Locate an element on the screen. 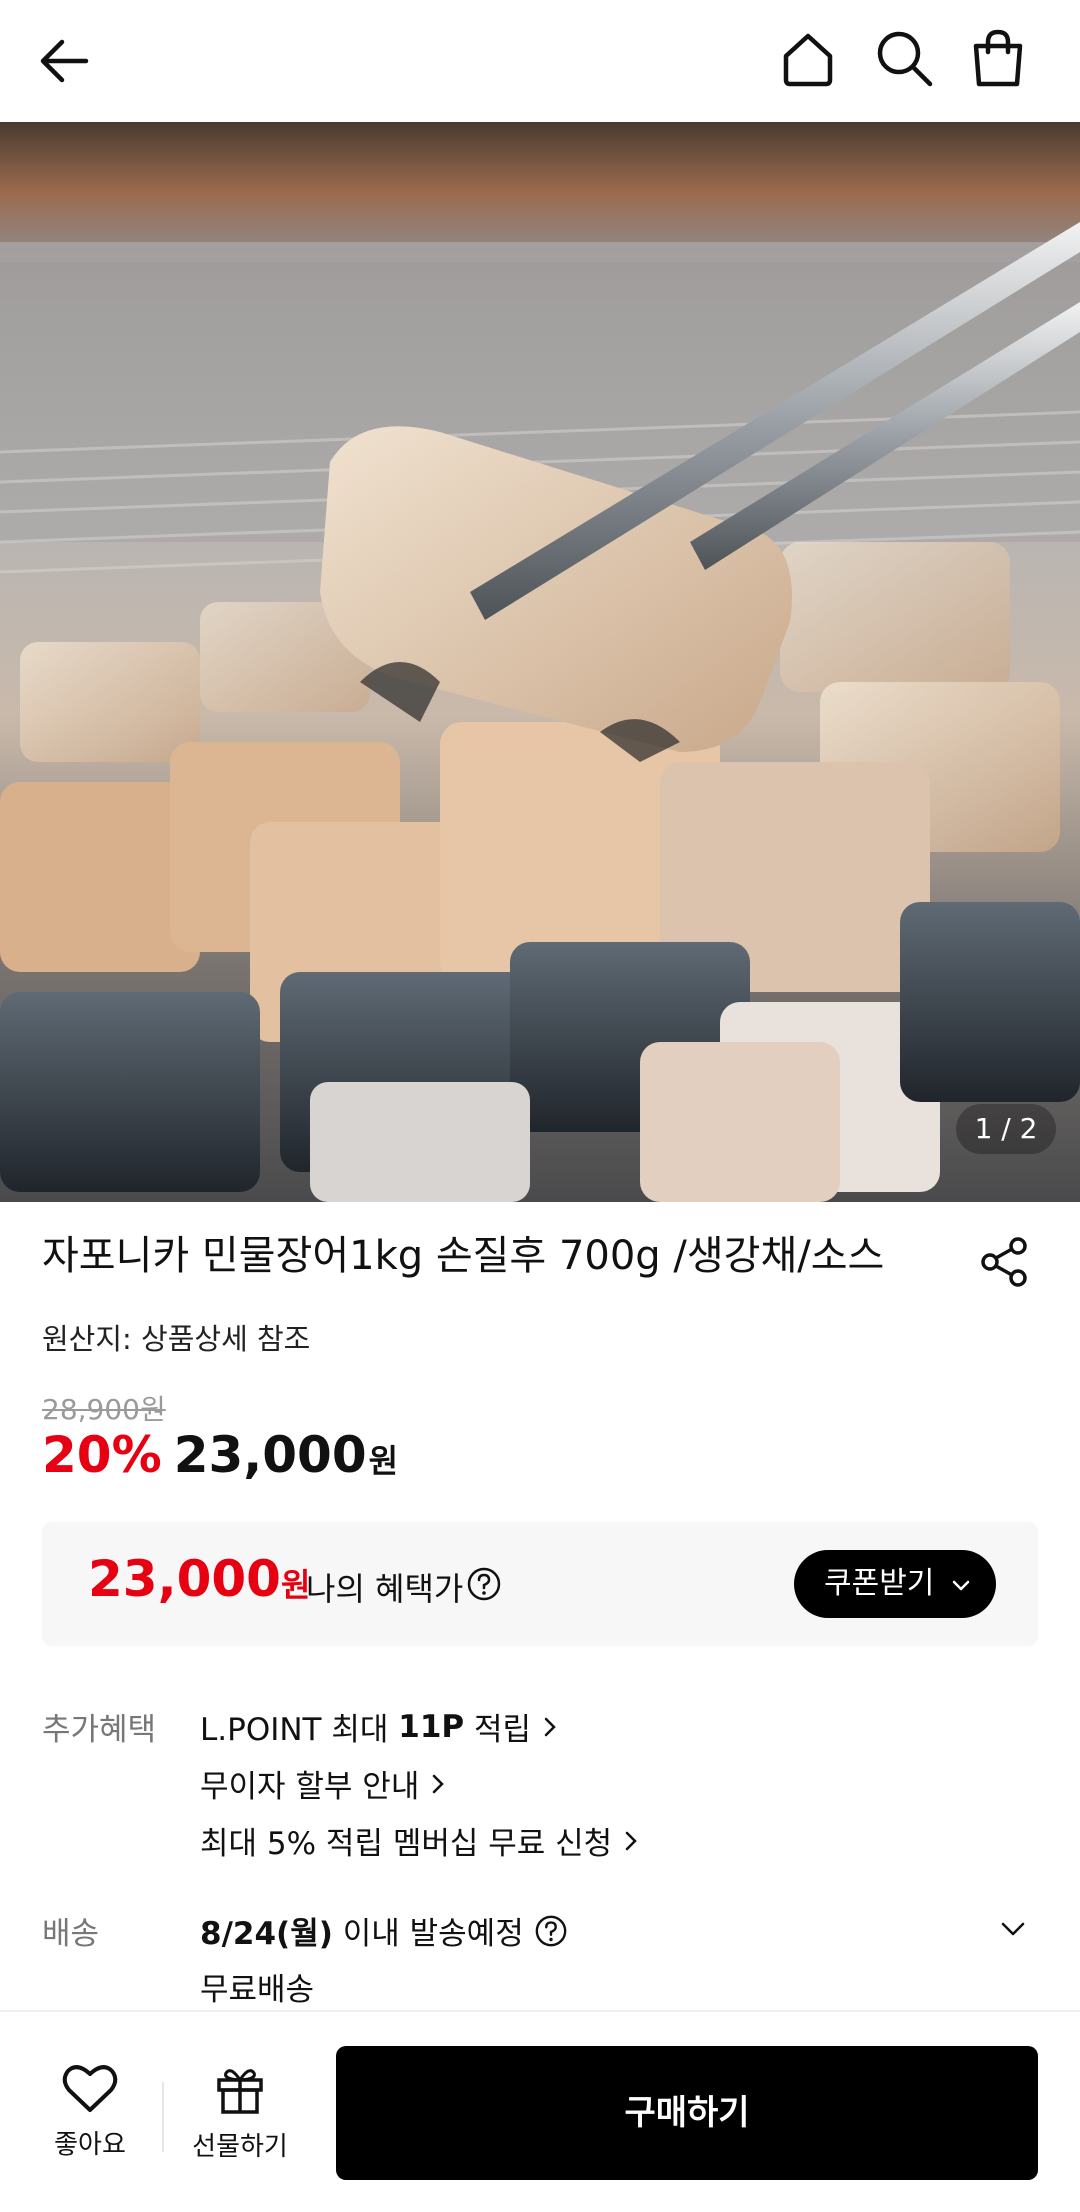 This screenshot has width=1080, height=2212. coupon-button-label: 쿠폰받기 is located at coordinates (879, 1583).